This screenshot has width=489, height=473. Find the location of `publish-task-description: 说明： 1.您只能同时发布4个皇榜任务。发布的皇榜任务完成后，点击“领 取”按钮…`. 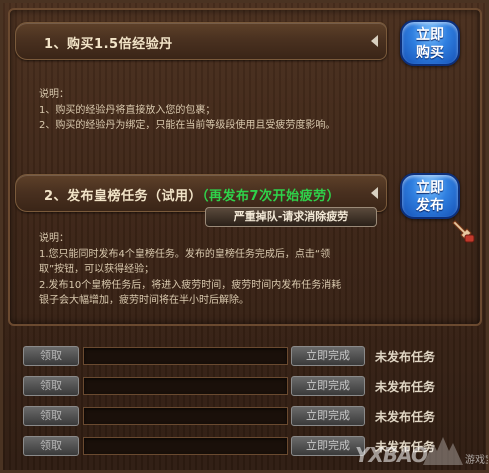

publish-task-description: 说明： 1.您只能同时发布4个皇榜任务。发布的皇榜任务完成后，点击“领 取”按钮… is located at coordinates (190, 270).